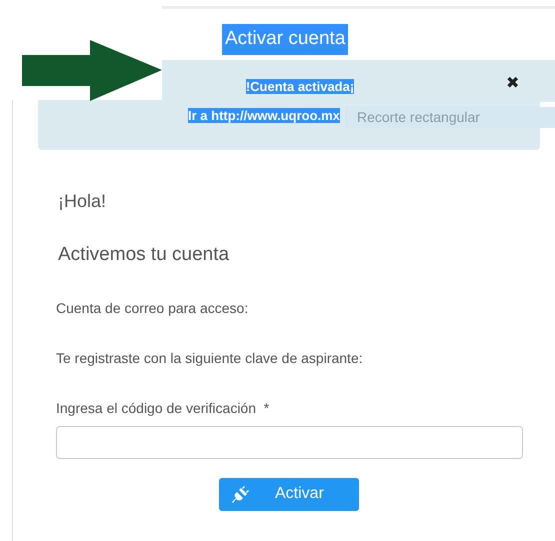  What do you see at coordinates (264, 115) in the screenshot?
I see `alert-link: Ir a http://www.uqroo.mx` at bounding box center [264, 115].